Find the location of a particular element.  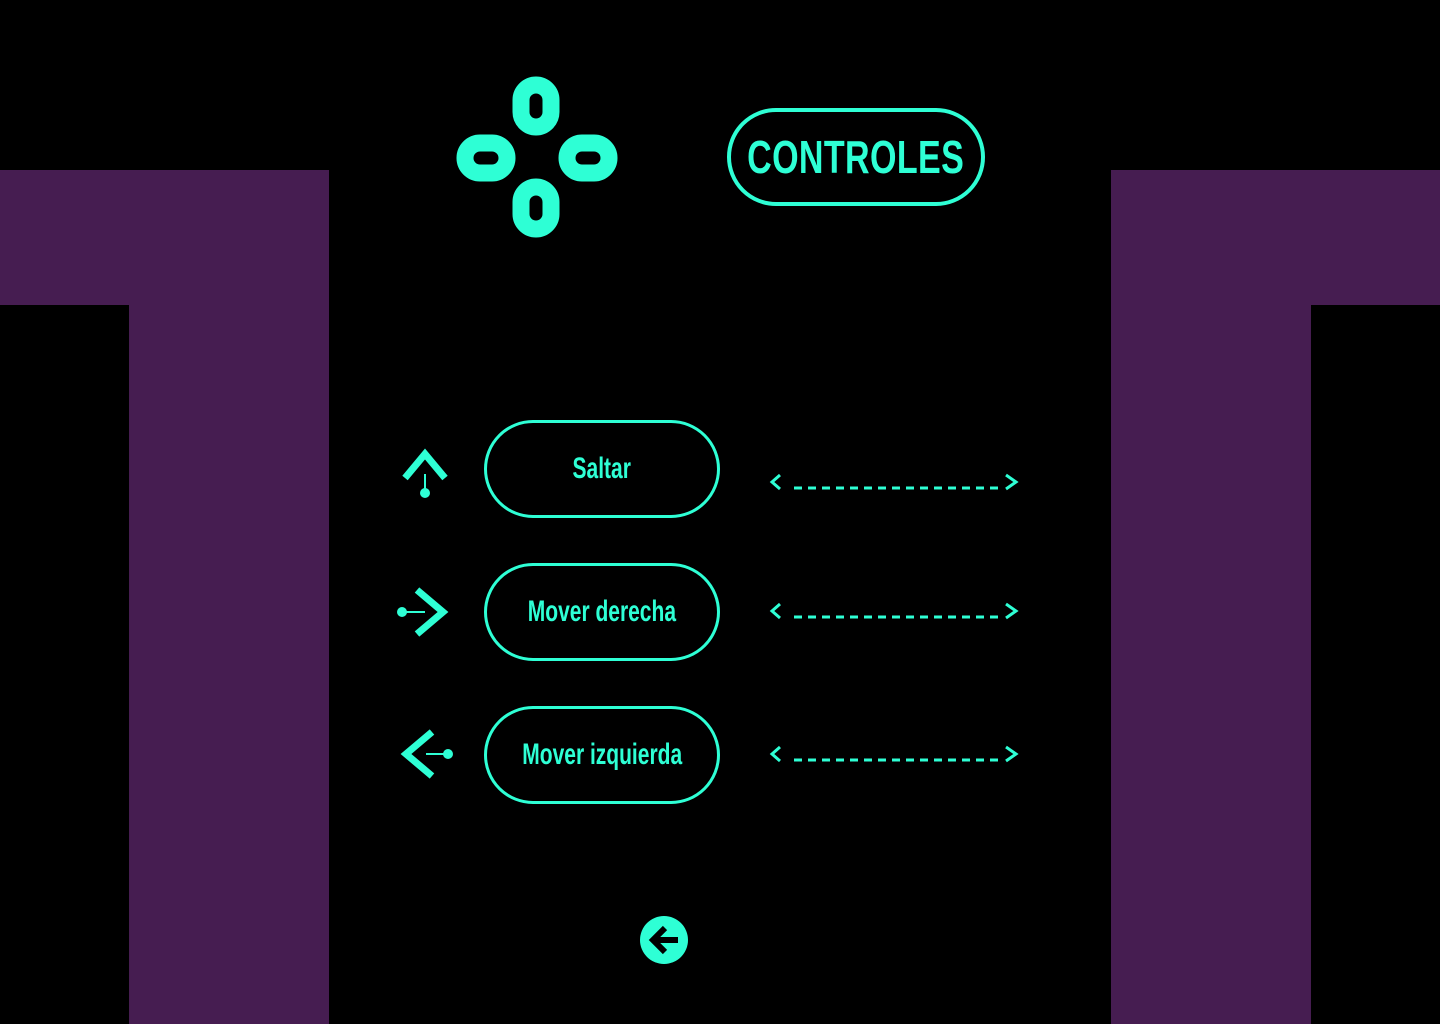

jump-control-label: Saltar is located at coordinates (602, 468).